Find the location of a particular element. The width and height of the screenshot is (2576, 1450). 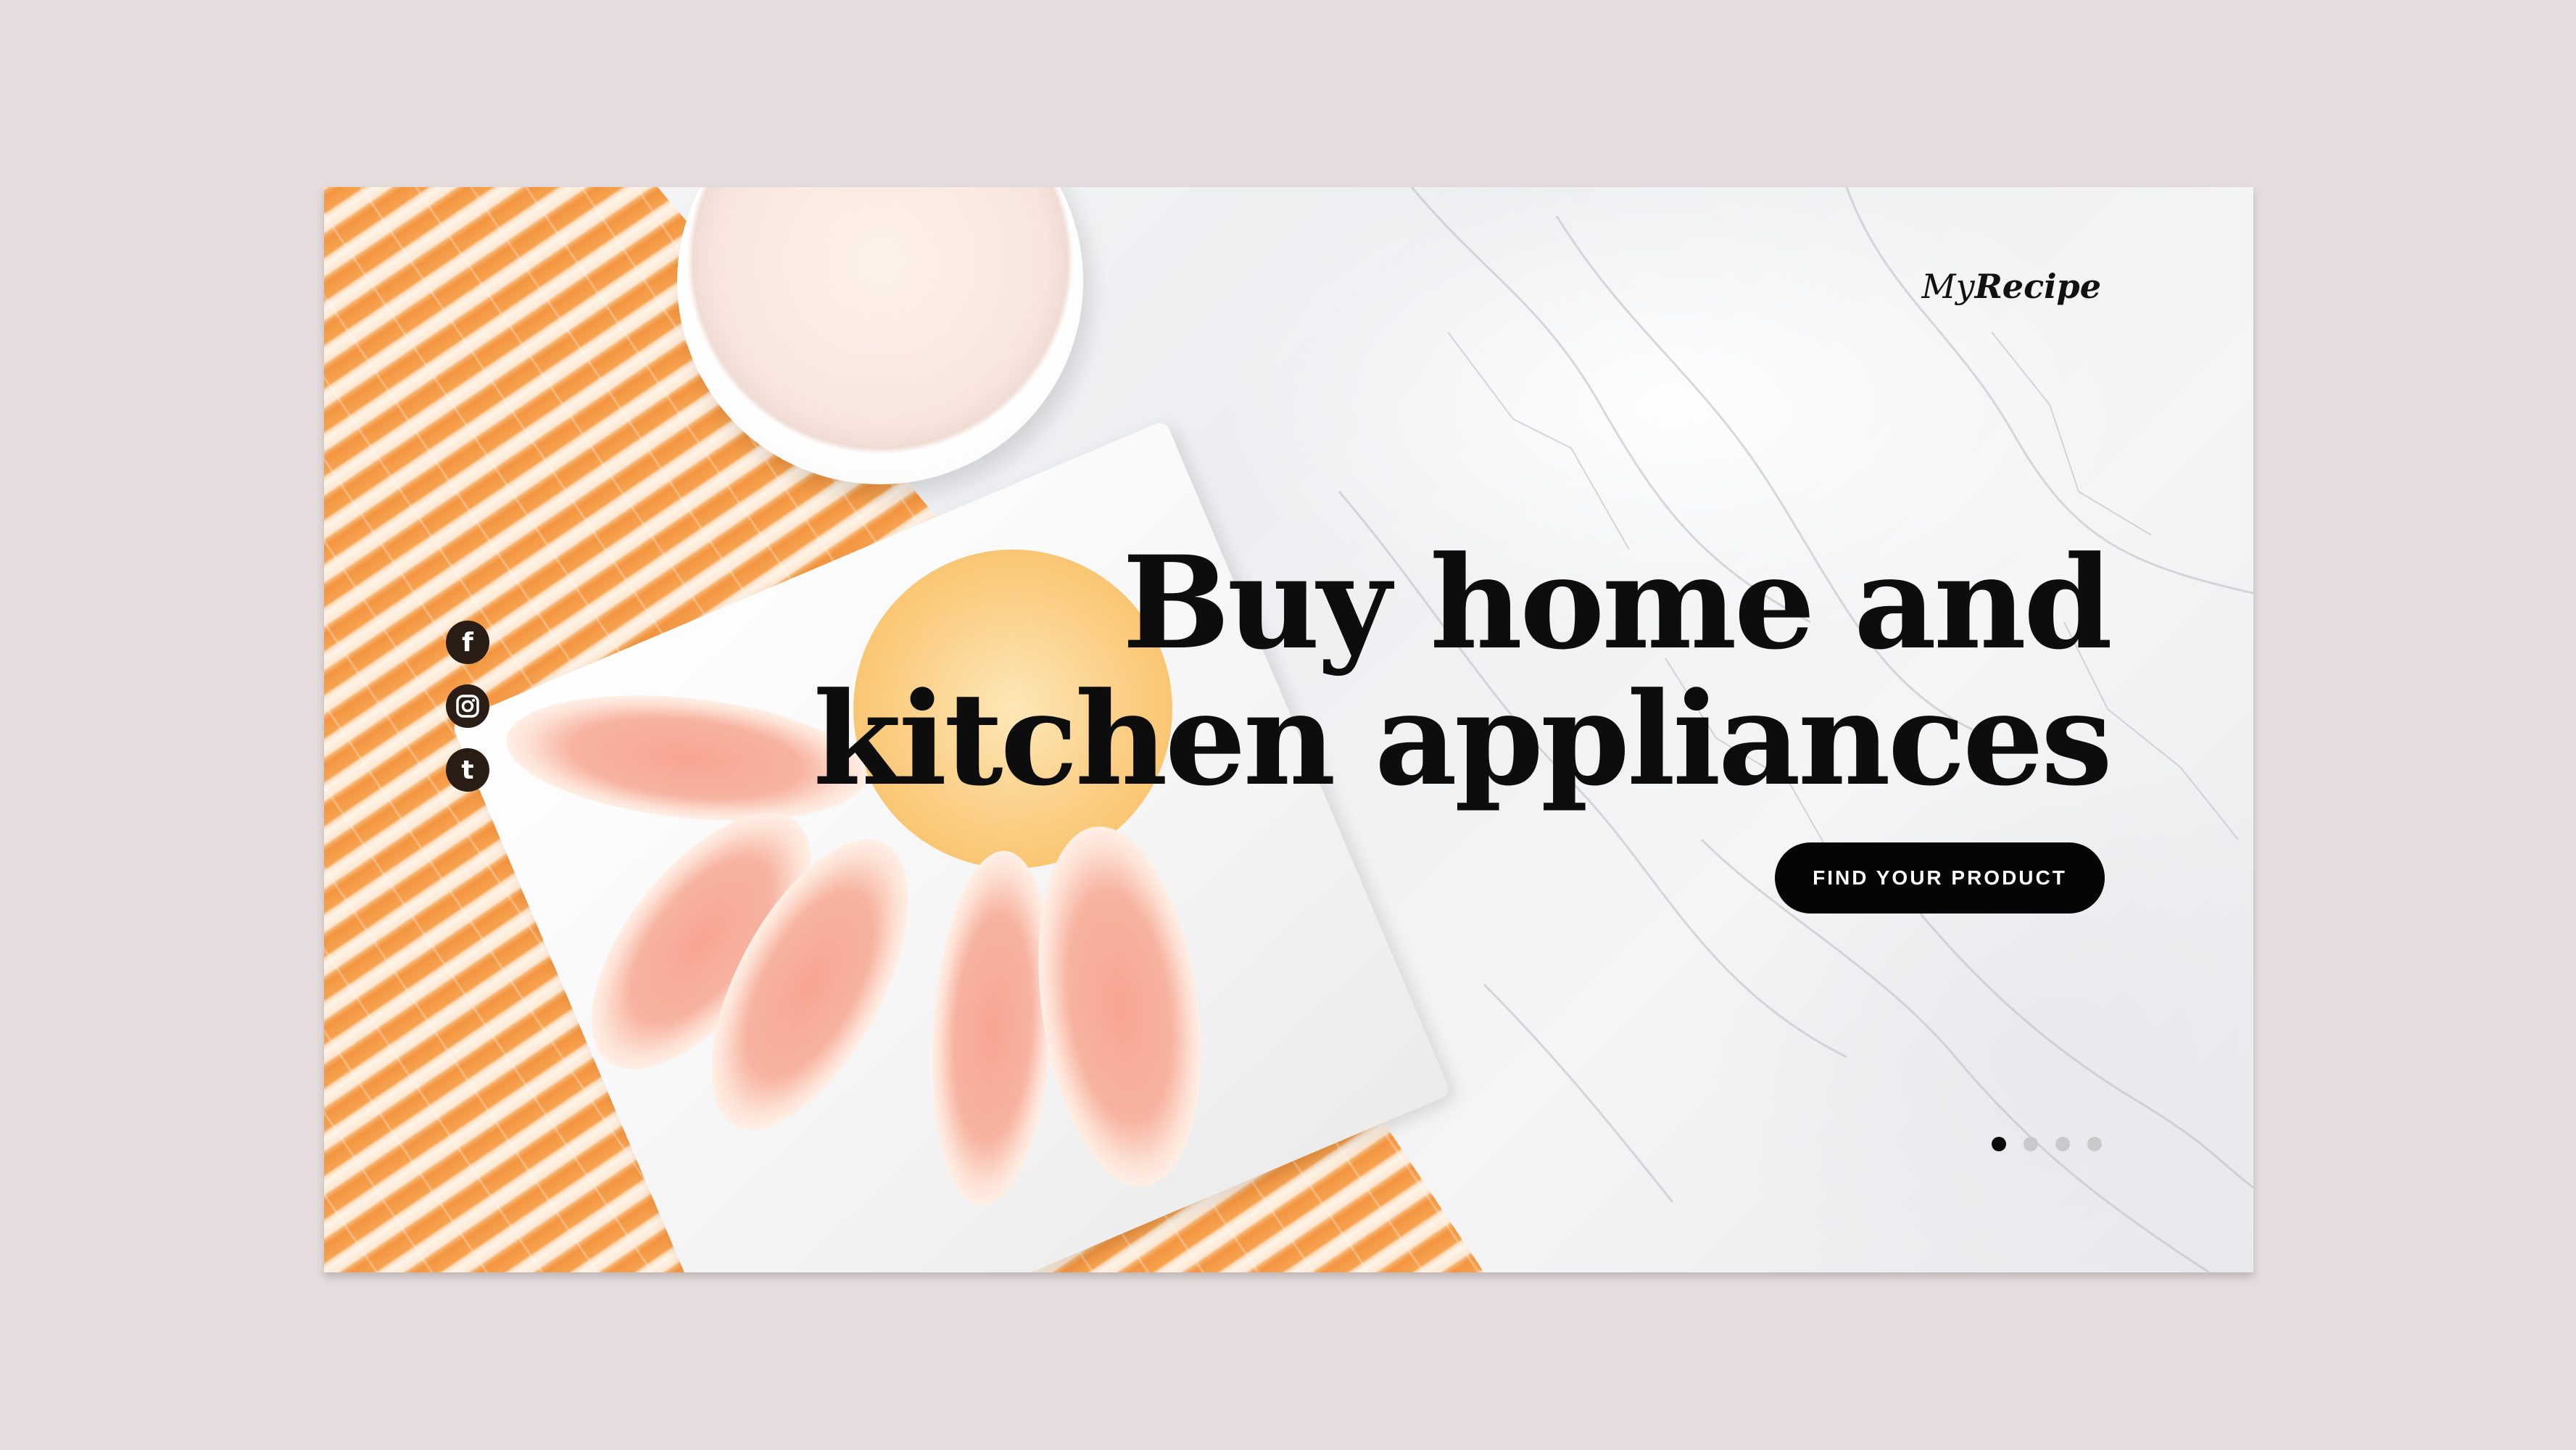

slider-dots is located at coordinates (2047, 1144).